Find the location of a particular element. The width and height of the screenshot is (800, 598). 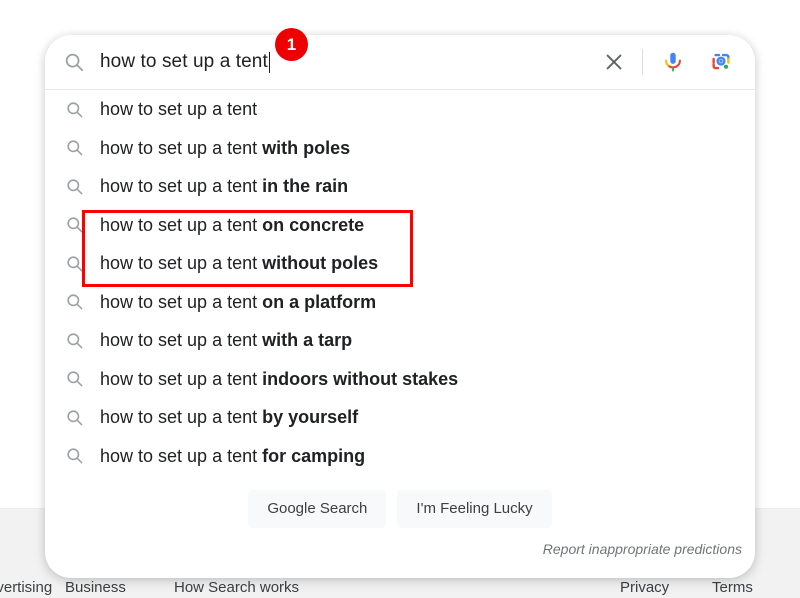

search-actions is located at coordinates (667, 62).